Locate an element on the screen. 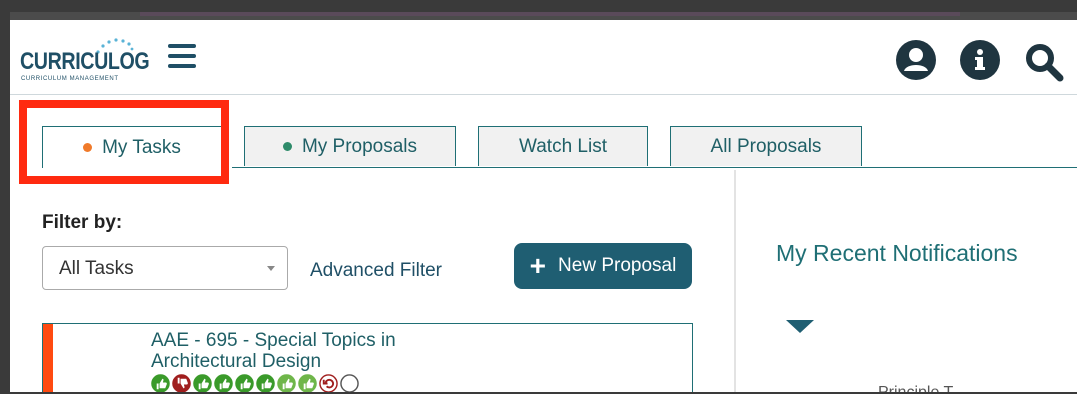 This screenshot has width=1077, height=394. menu-icon is located at coordinates (182, 56).